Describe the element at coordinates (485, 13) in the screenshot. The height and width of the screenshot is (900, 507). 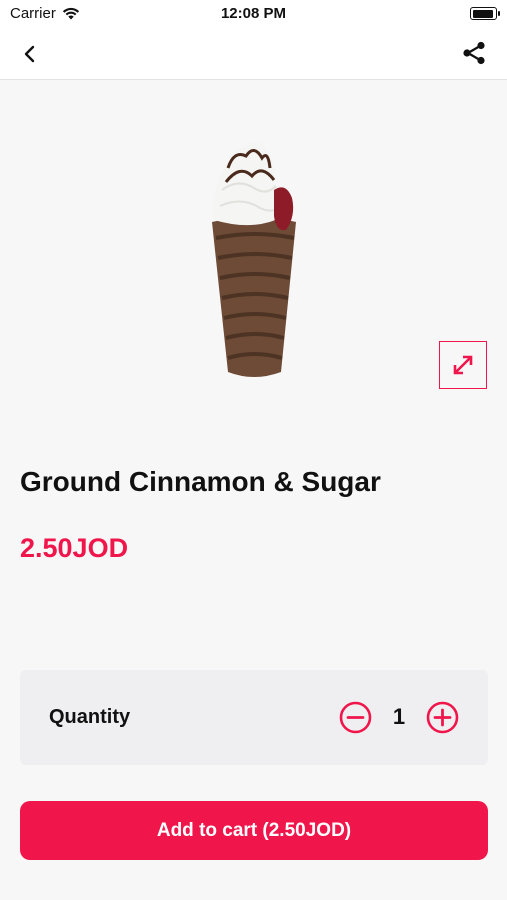
I see `battery-icon` at that location.